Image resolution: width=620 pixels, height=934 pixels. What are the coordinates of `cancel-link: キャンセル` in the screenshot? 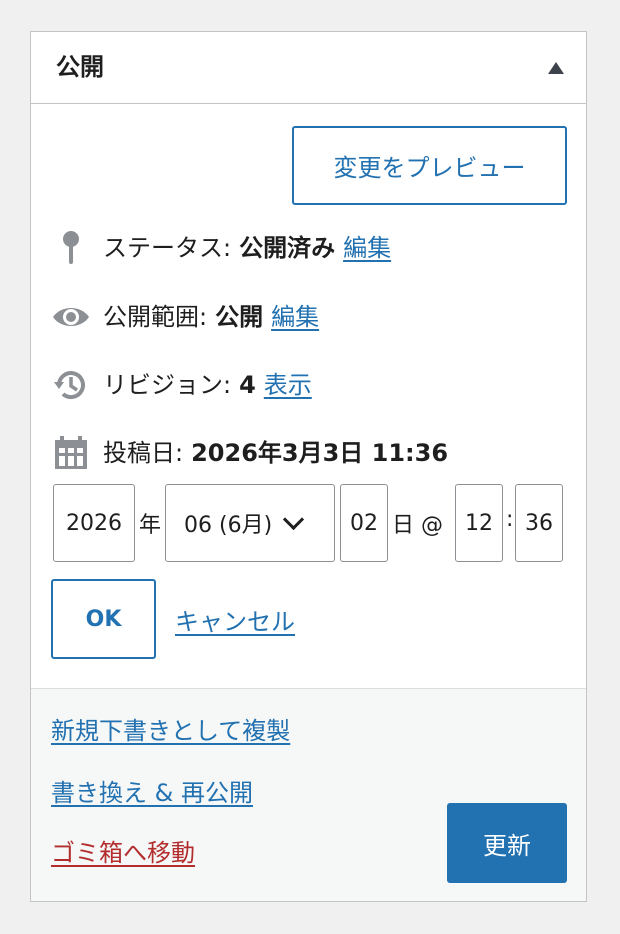 It's located at (235, 619).